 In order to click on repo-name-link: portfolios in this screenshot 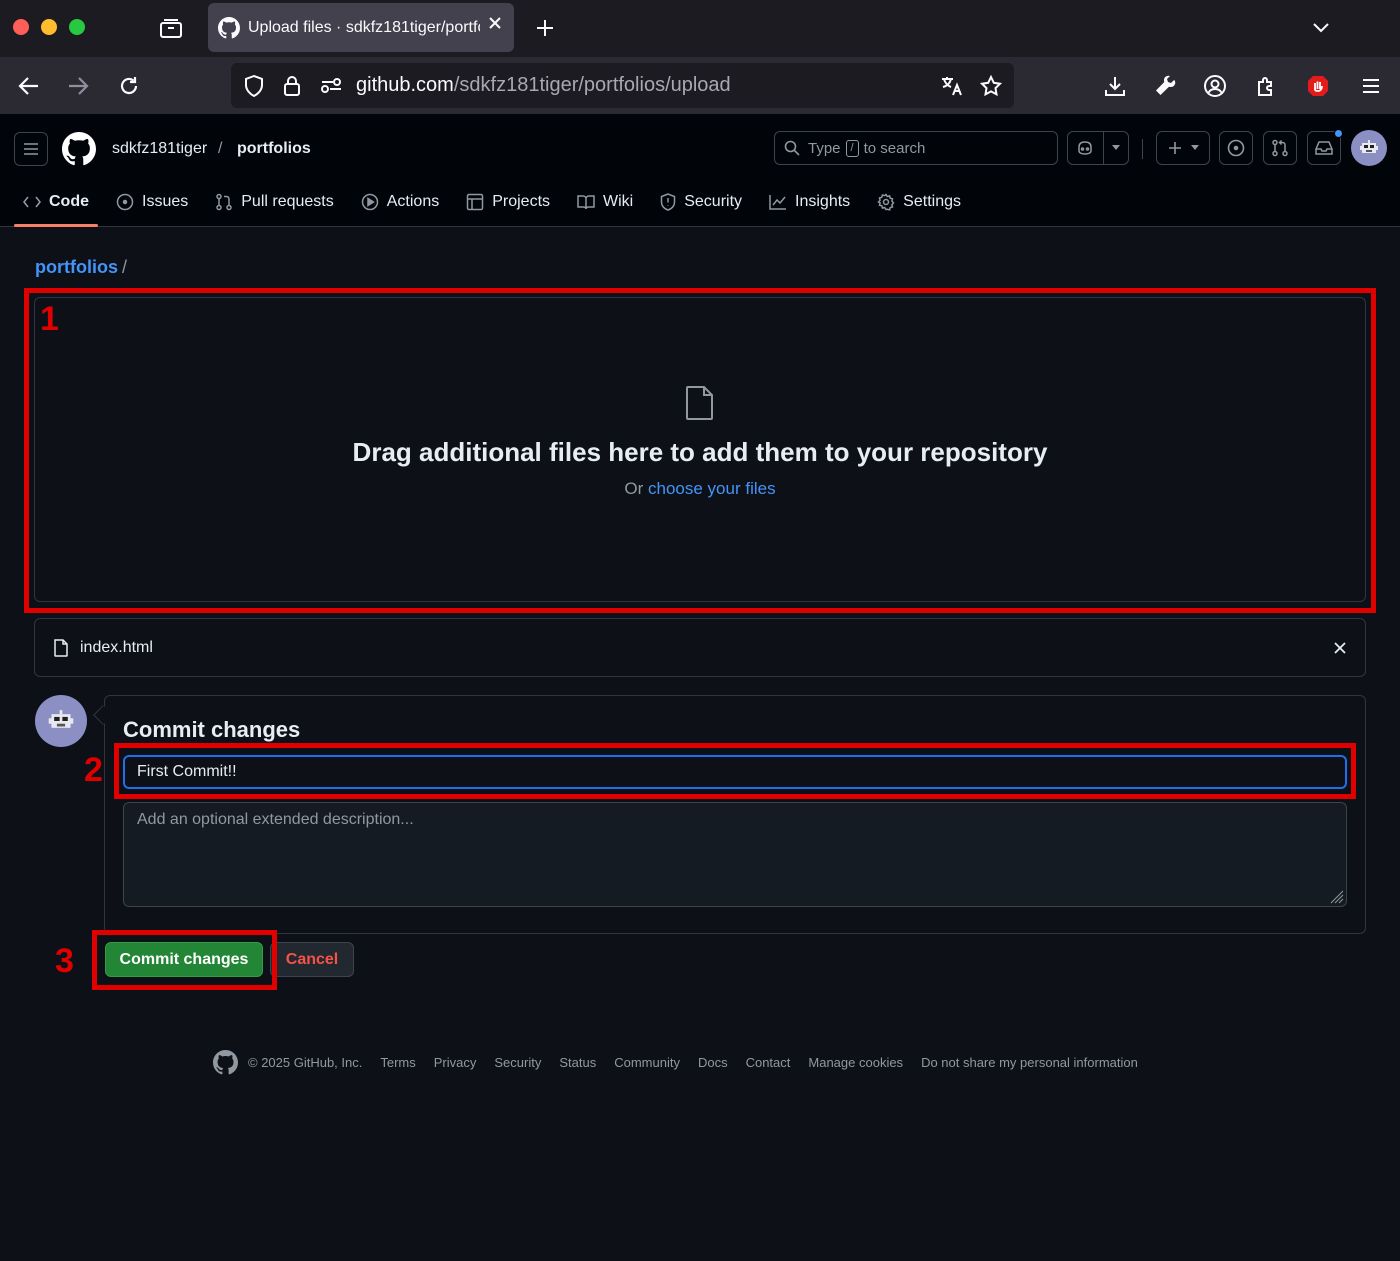, I will do `click(274, 149)`.